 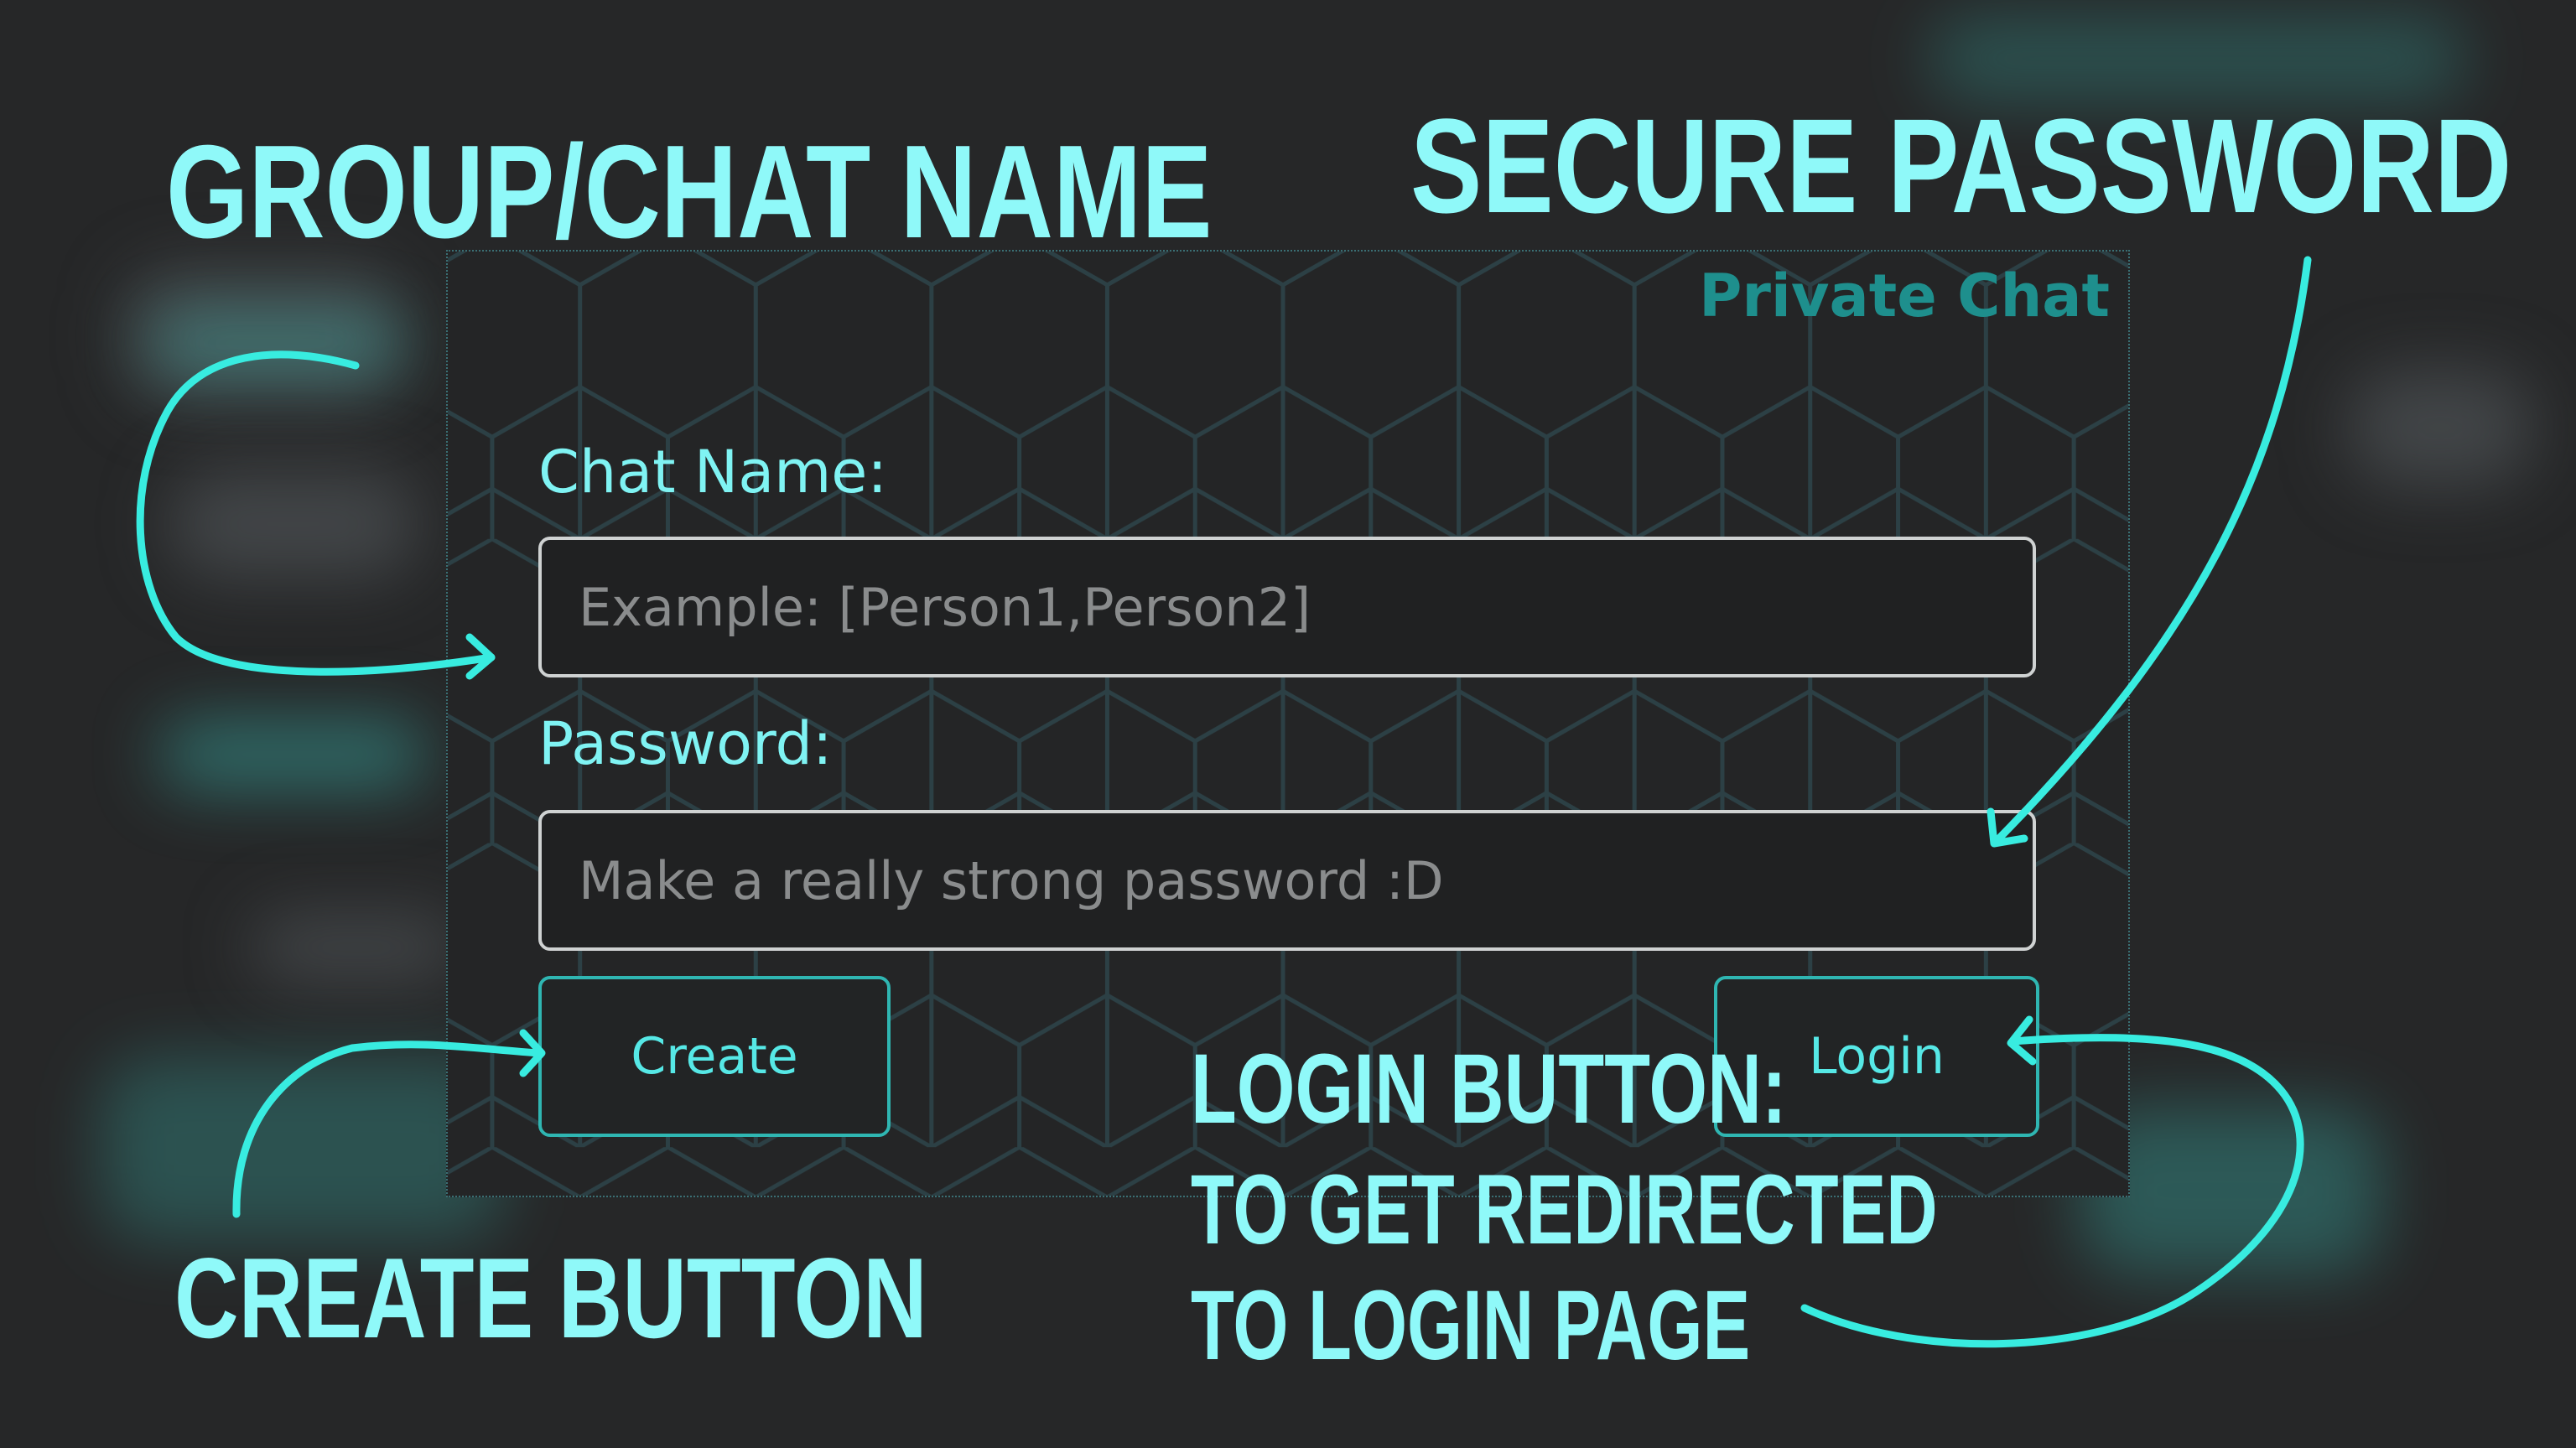 What do you see at coordinates (689, 192) in the screenshot?
I see `annotation-group-chat-name: GROUP/CHAT NAME` at bounding box center [689, 192].